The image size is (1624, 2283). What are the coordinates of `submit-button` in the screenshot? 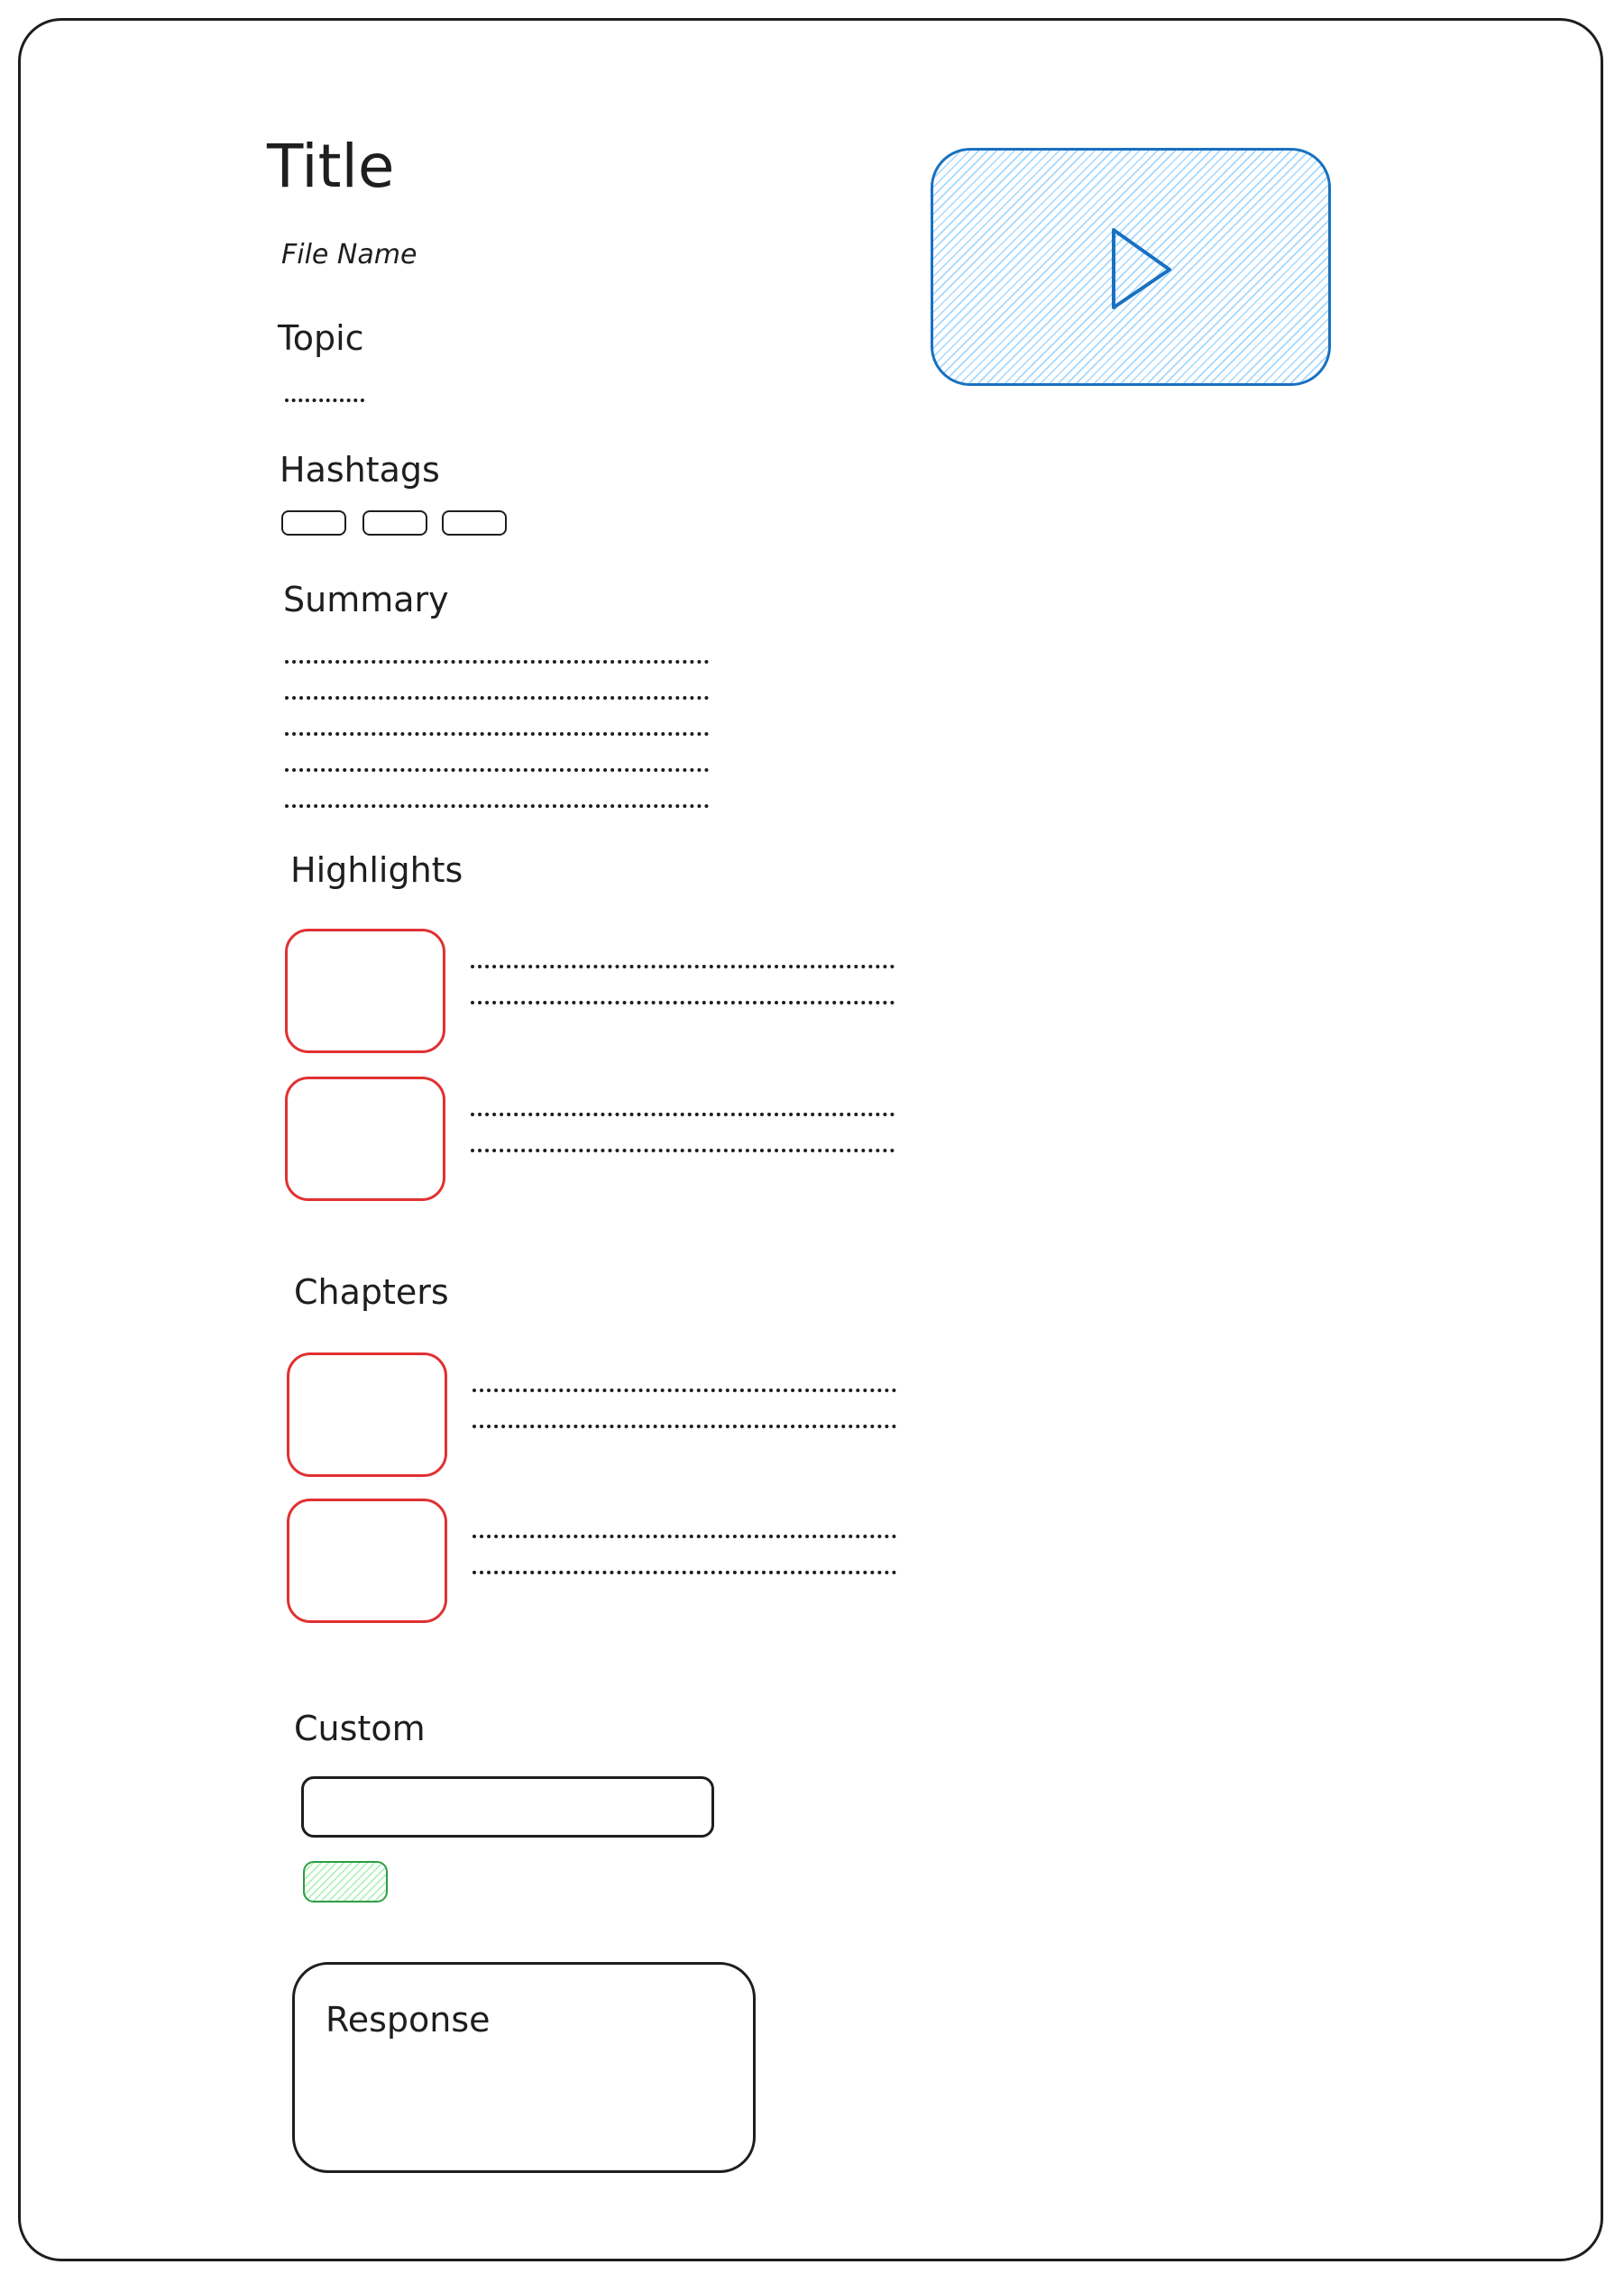 It's located at (345, 1882).